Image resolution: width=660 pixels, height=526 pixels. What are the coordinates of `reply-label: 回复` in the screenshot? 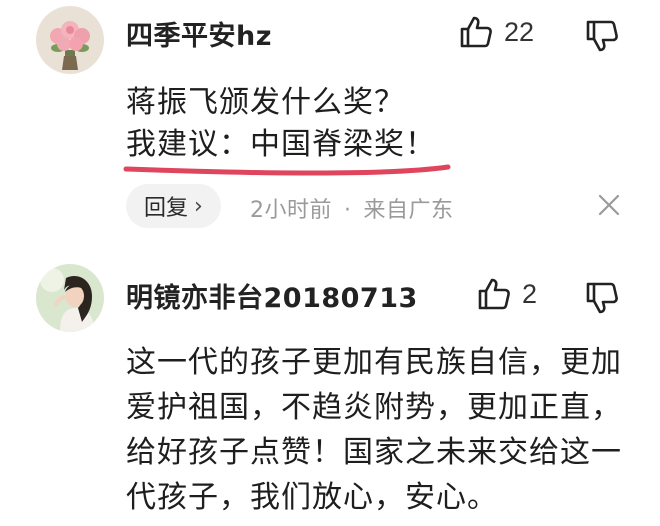 It's located at (166, 208).